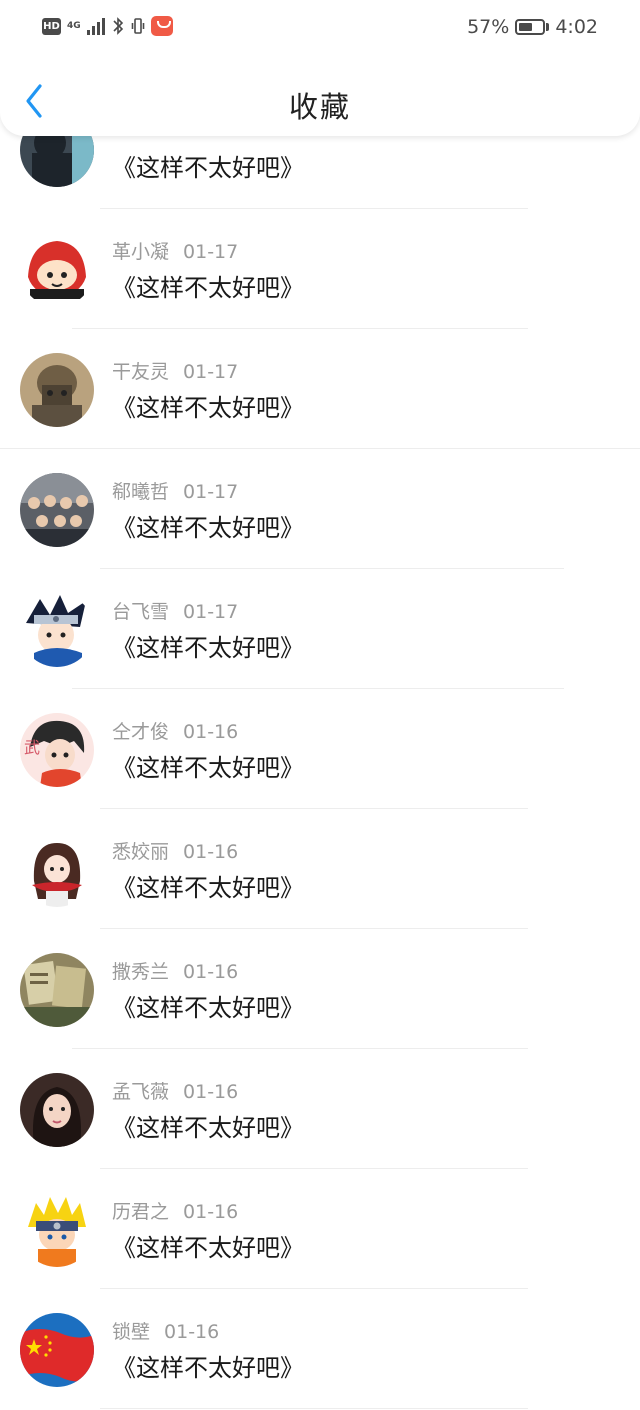 The height and width of the screenshot is (1410, 640). Describe the element at coordinates (175, 490) in the screenshot. I see `item-meta: 郗曦哲 01-17` at that location.